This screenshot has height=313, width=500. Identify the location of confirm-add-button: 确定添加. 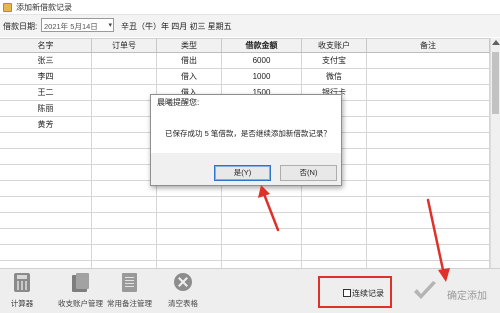
(455, 292).